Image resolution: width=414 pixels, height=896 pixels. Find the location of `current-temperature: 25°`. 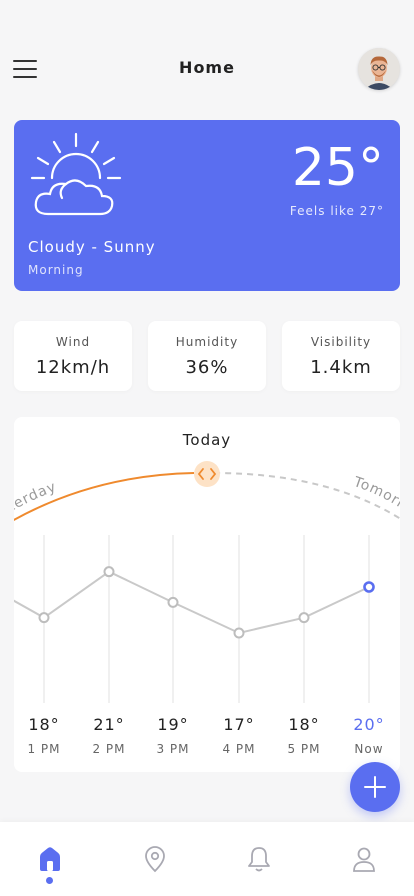

current-temperature: 25° is located at coordinates (337, 168).